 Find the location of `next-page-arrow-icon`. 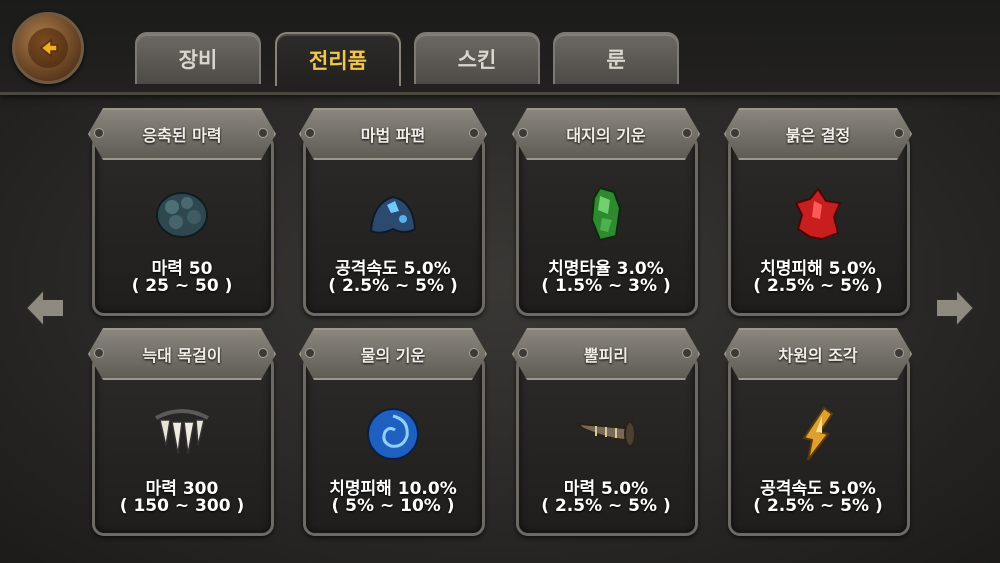

next-page-arrow-icon is located at coordinates (955, 308).